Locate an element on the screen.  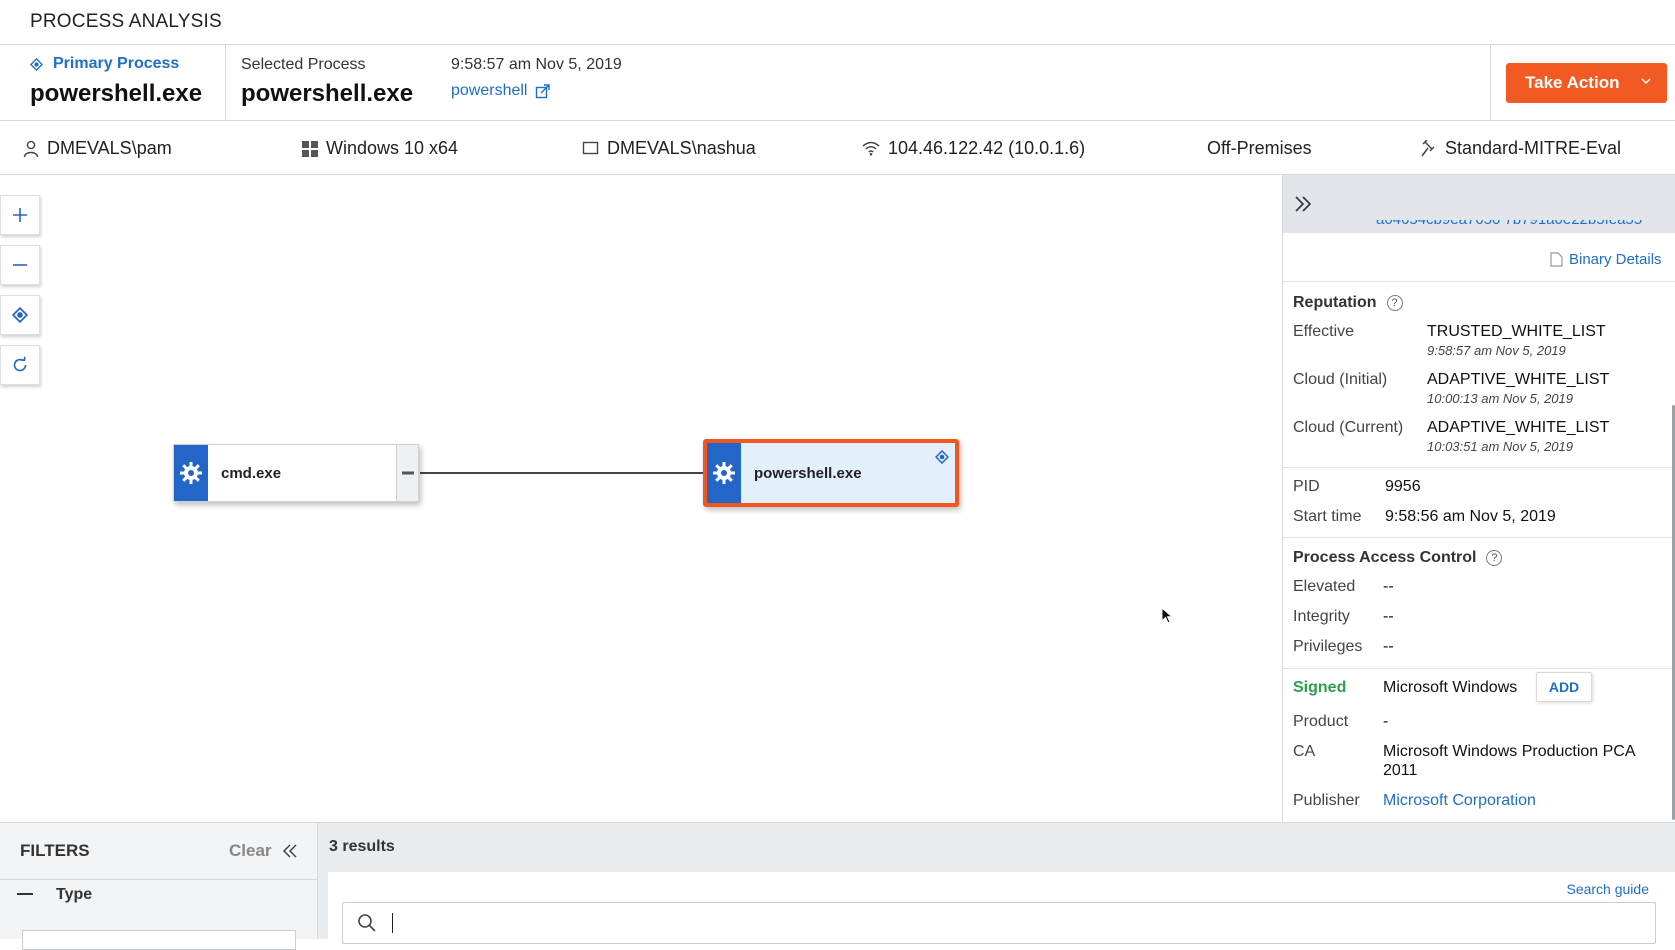
process-node-powershell: powershell.exe is located at coordinates (831, 473).